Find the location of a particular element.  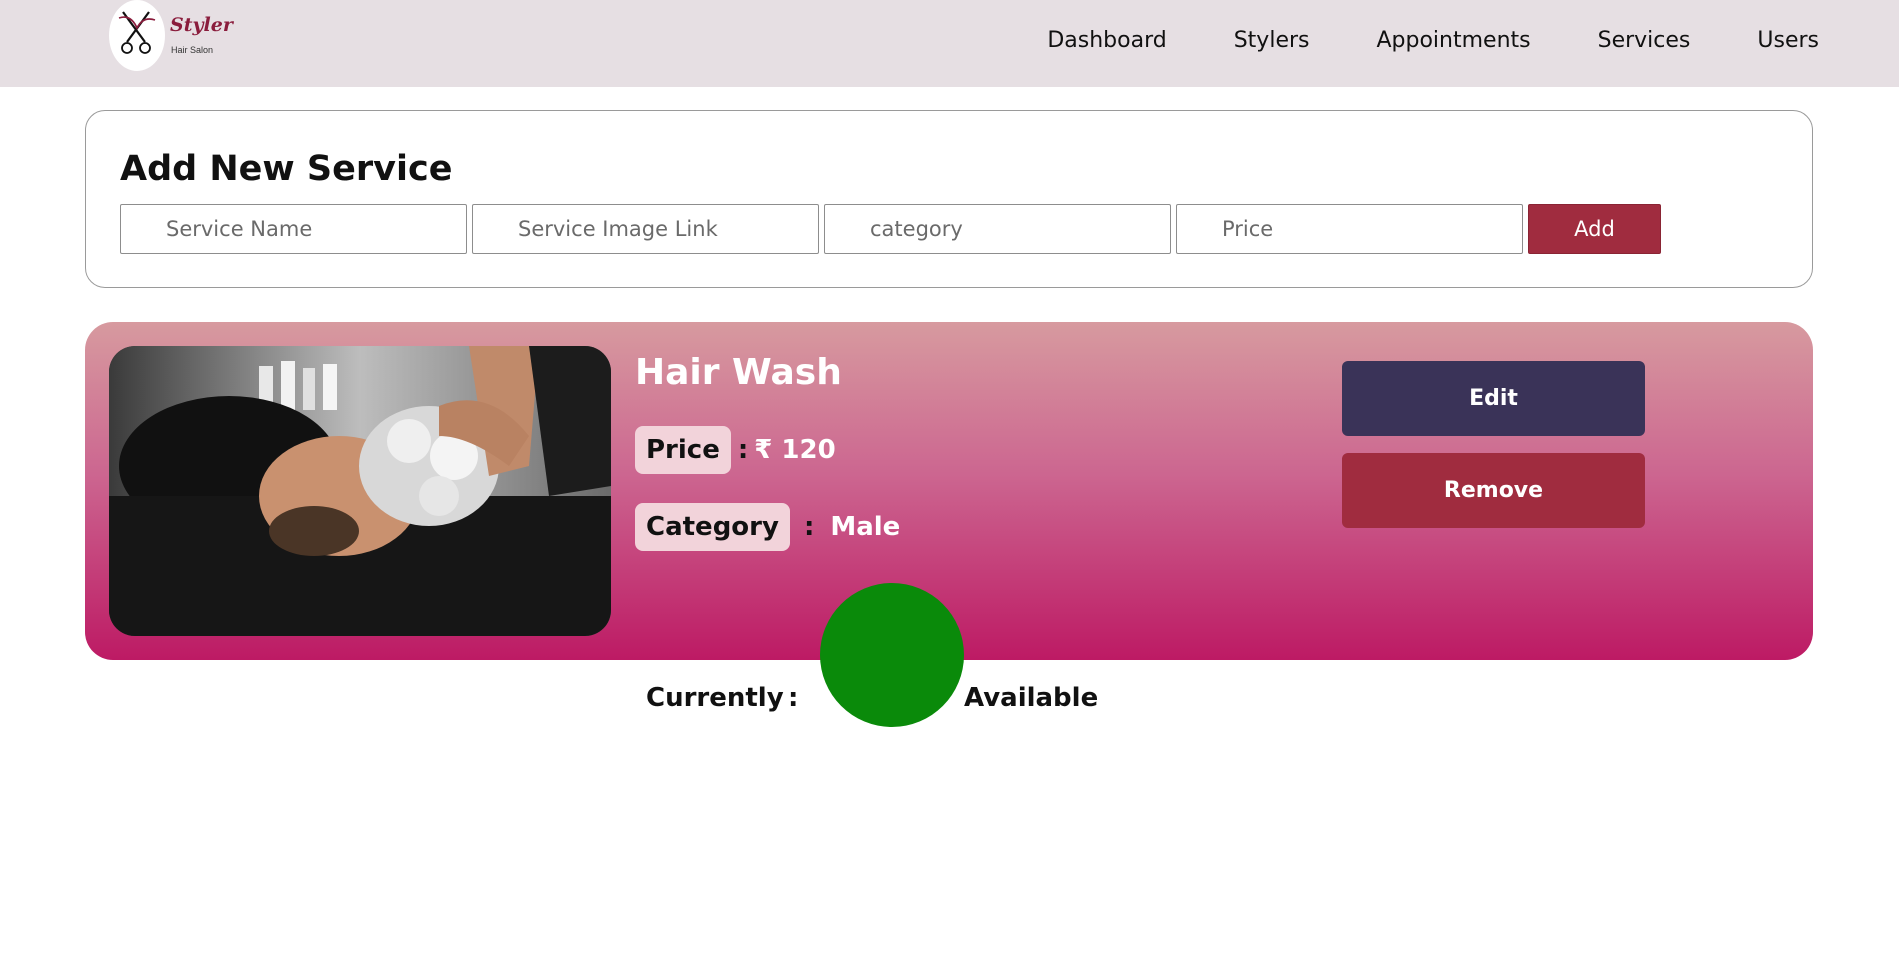

nav-services: Services is located at coordinates (1644, 40).